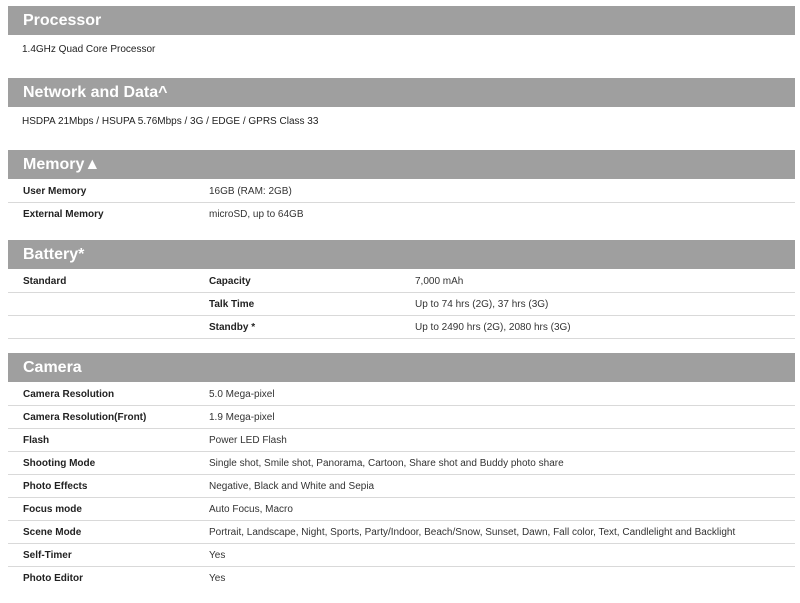 The width and height of the screenshot is (800, 603). I want to click on spec-value: Power LED Flash, so click(248, 440).